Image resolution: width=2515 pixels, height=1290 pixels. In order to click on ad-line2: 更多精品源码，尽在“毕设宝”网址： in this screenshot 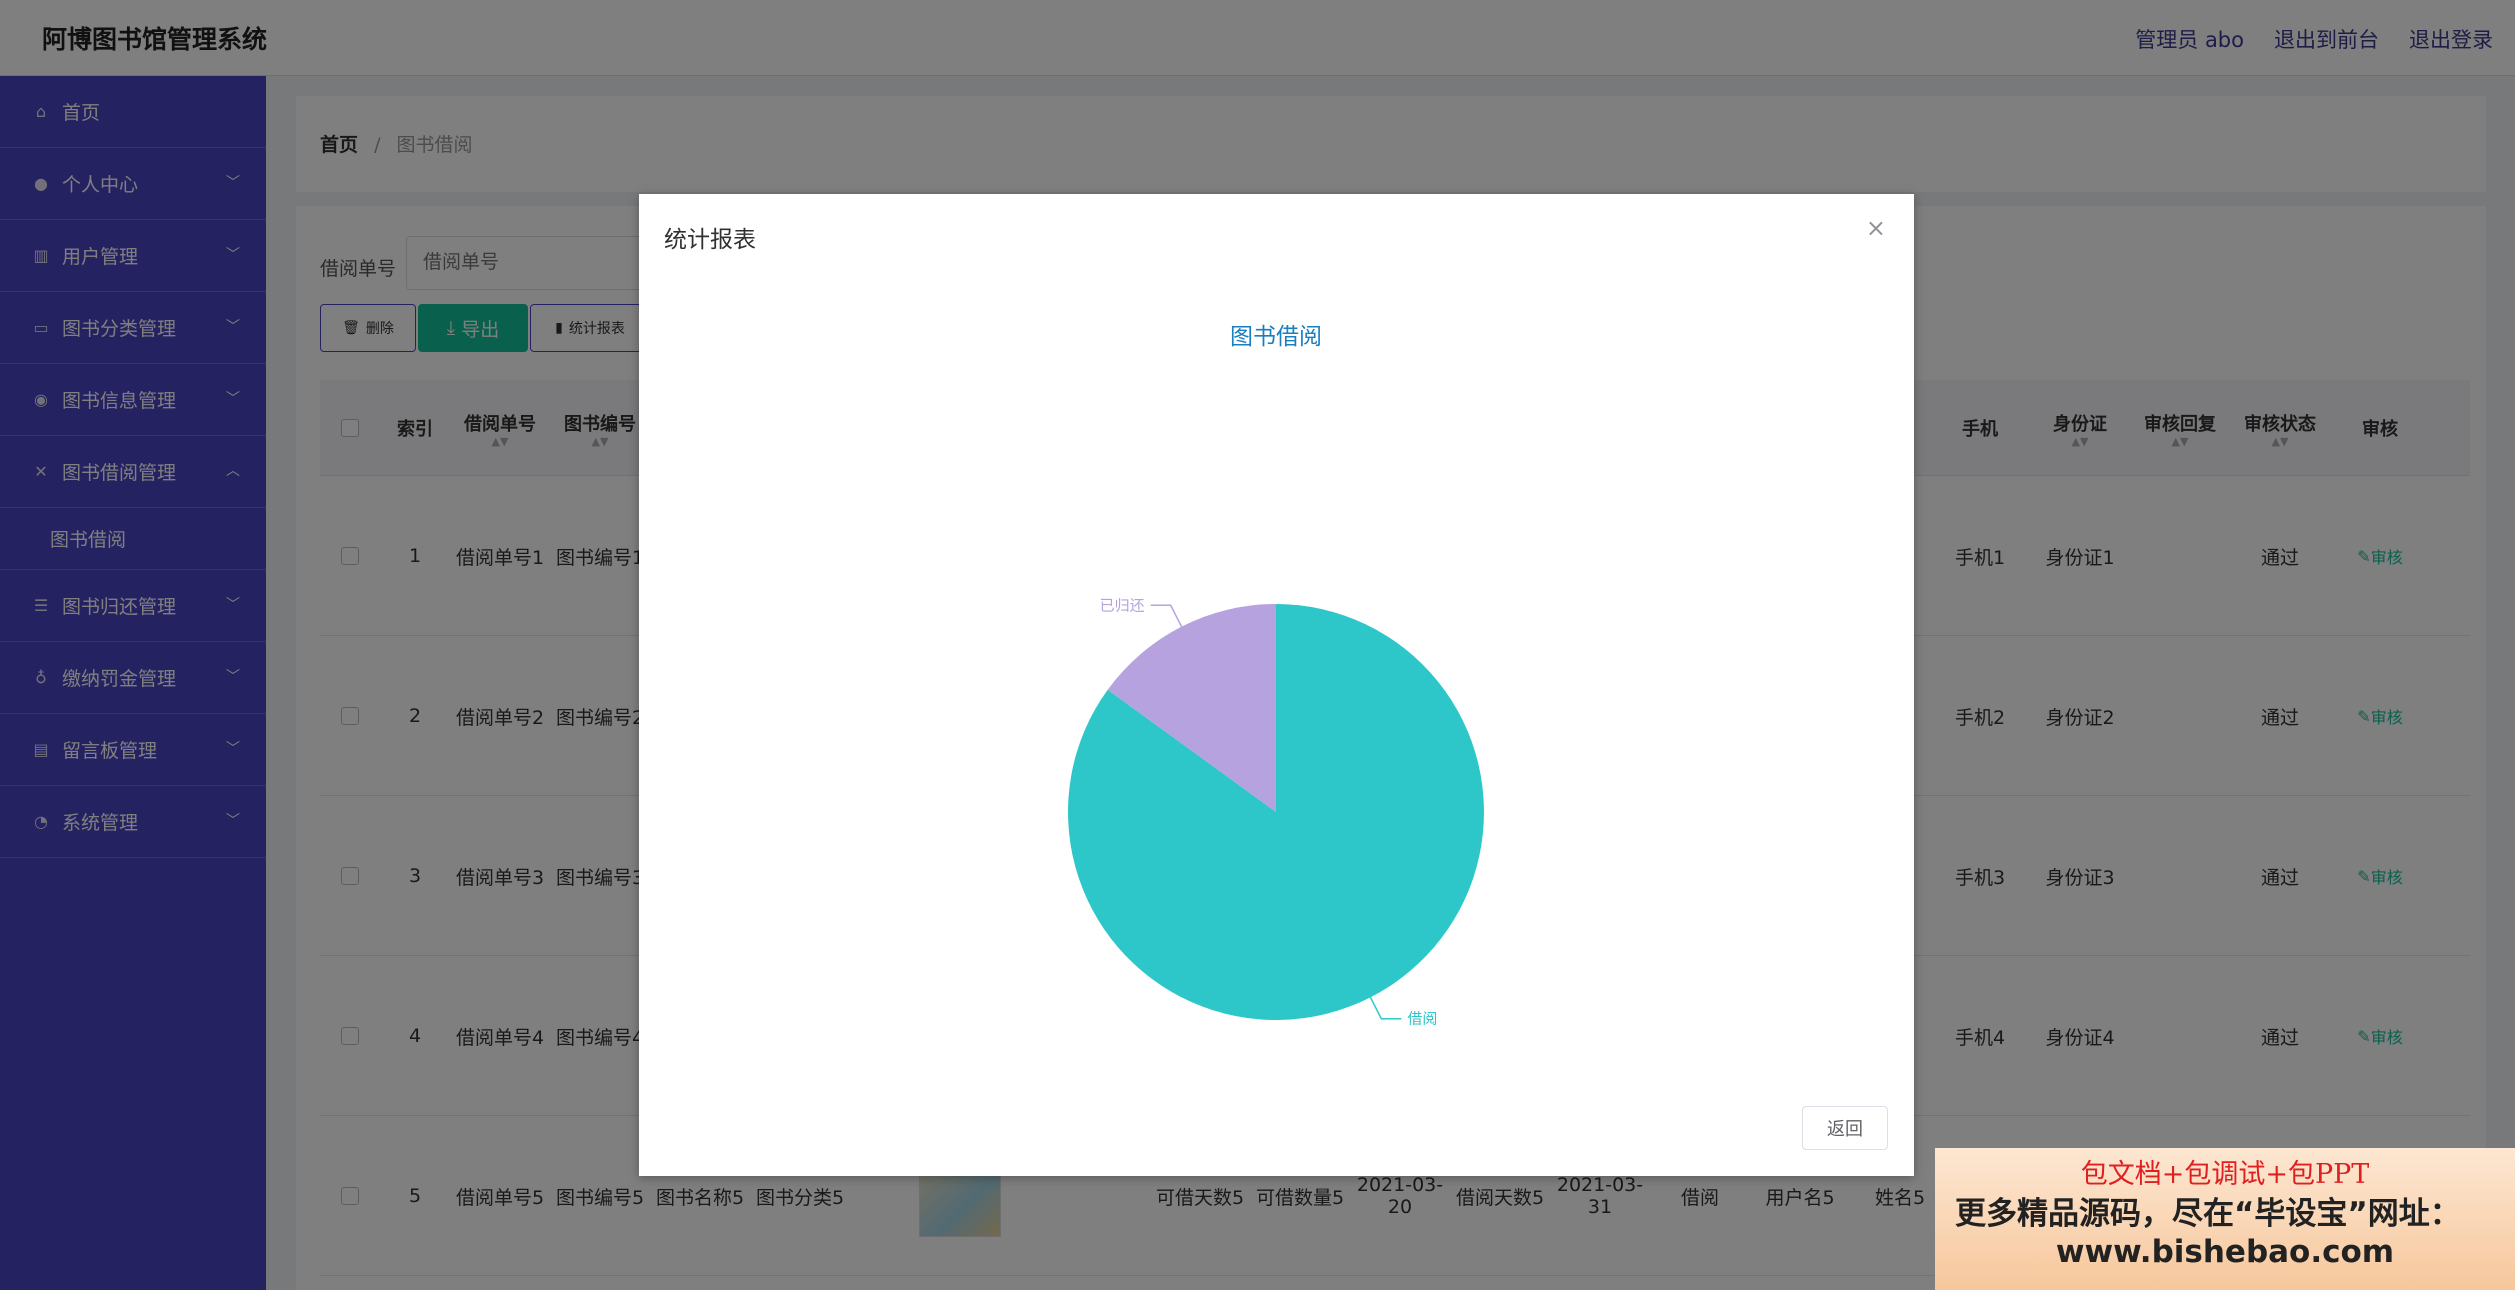, I will do `click(2208, 1214)`.